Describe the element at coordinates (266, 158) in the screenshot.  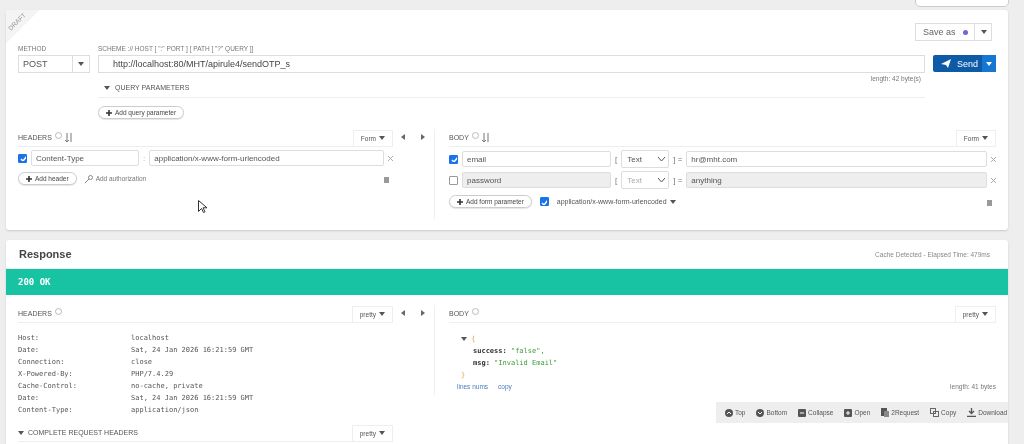
I see `header-value-field: application/x-www-form-urlencoded` at that location.